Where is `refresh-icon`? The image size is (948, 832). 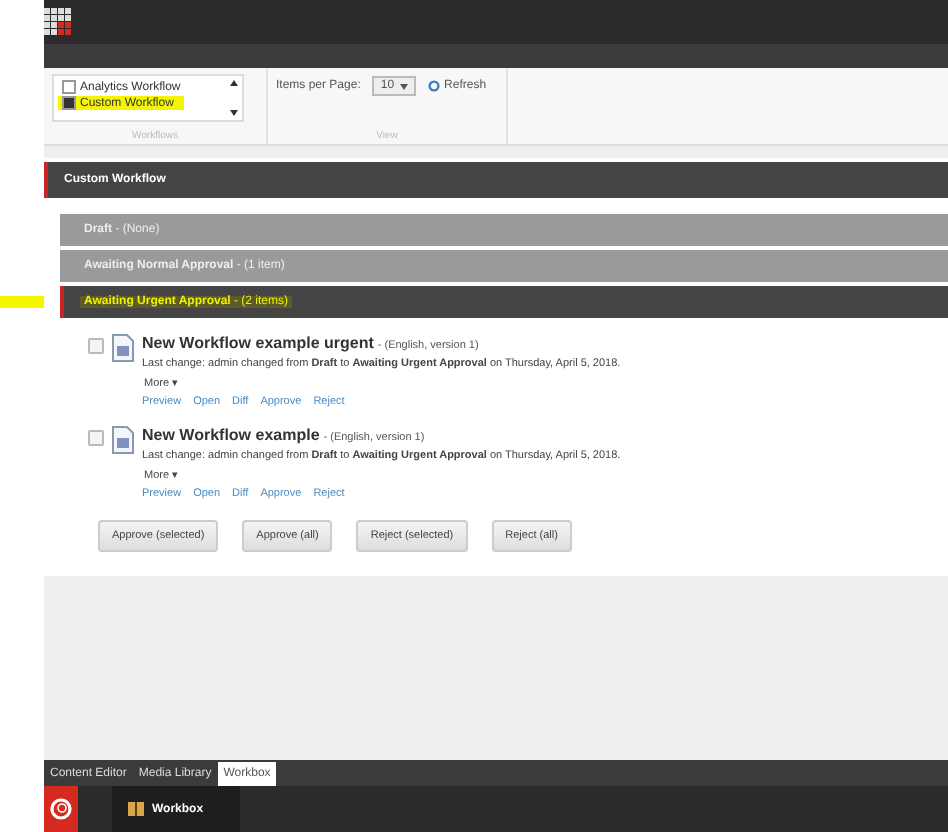
refresh-icon is located at coordinates (434, 86).